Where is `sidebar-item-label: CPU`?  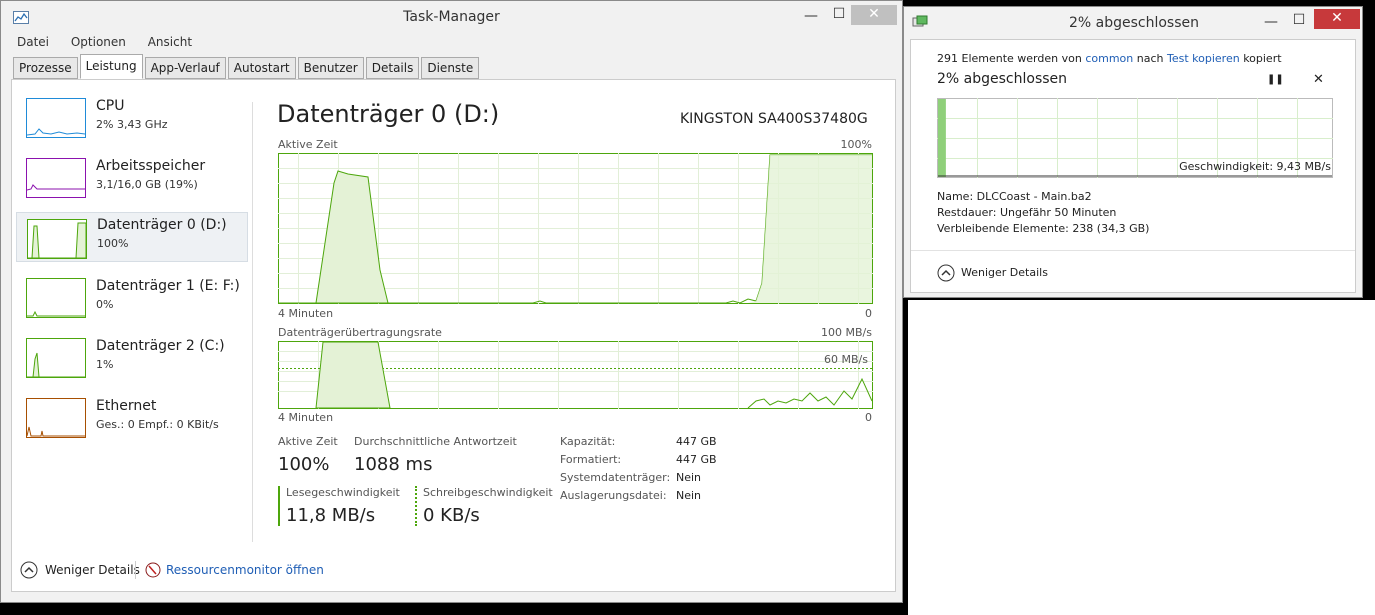 sidebar-item-label: CPU is located at coordinates (110, 106).